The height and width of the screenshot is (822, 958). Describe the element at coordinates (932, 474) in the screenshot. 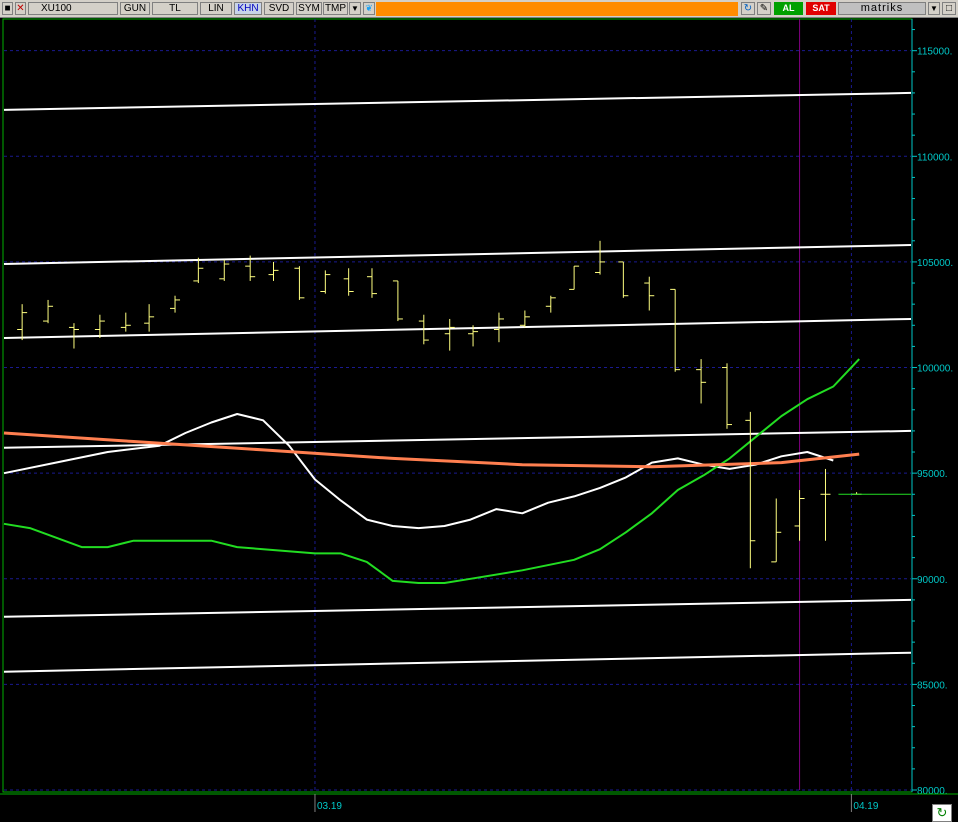

I see `y-tick-label: 95000.` at that location.